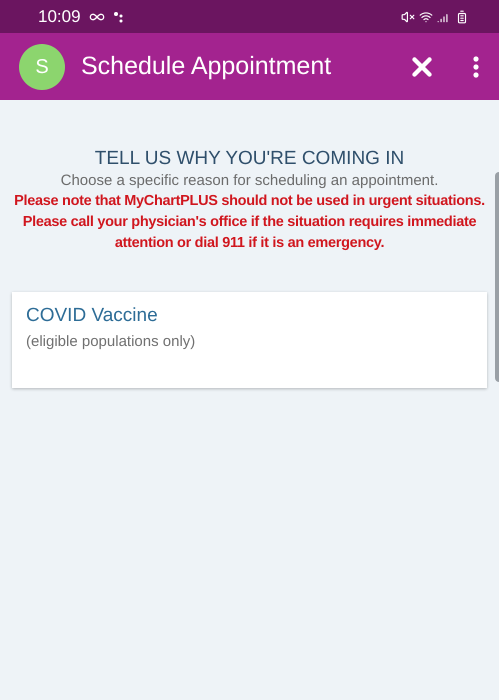 The image size is (499, 700). What do you see at coordinates (92, 316) in the screenshot?
I see `reason-title: COVID Vaccine` at bounding box center [92, 316].